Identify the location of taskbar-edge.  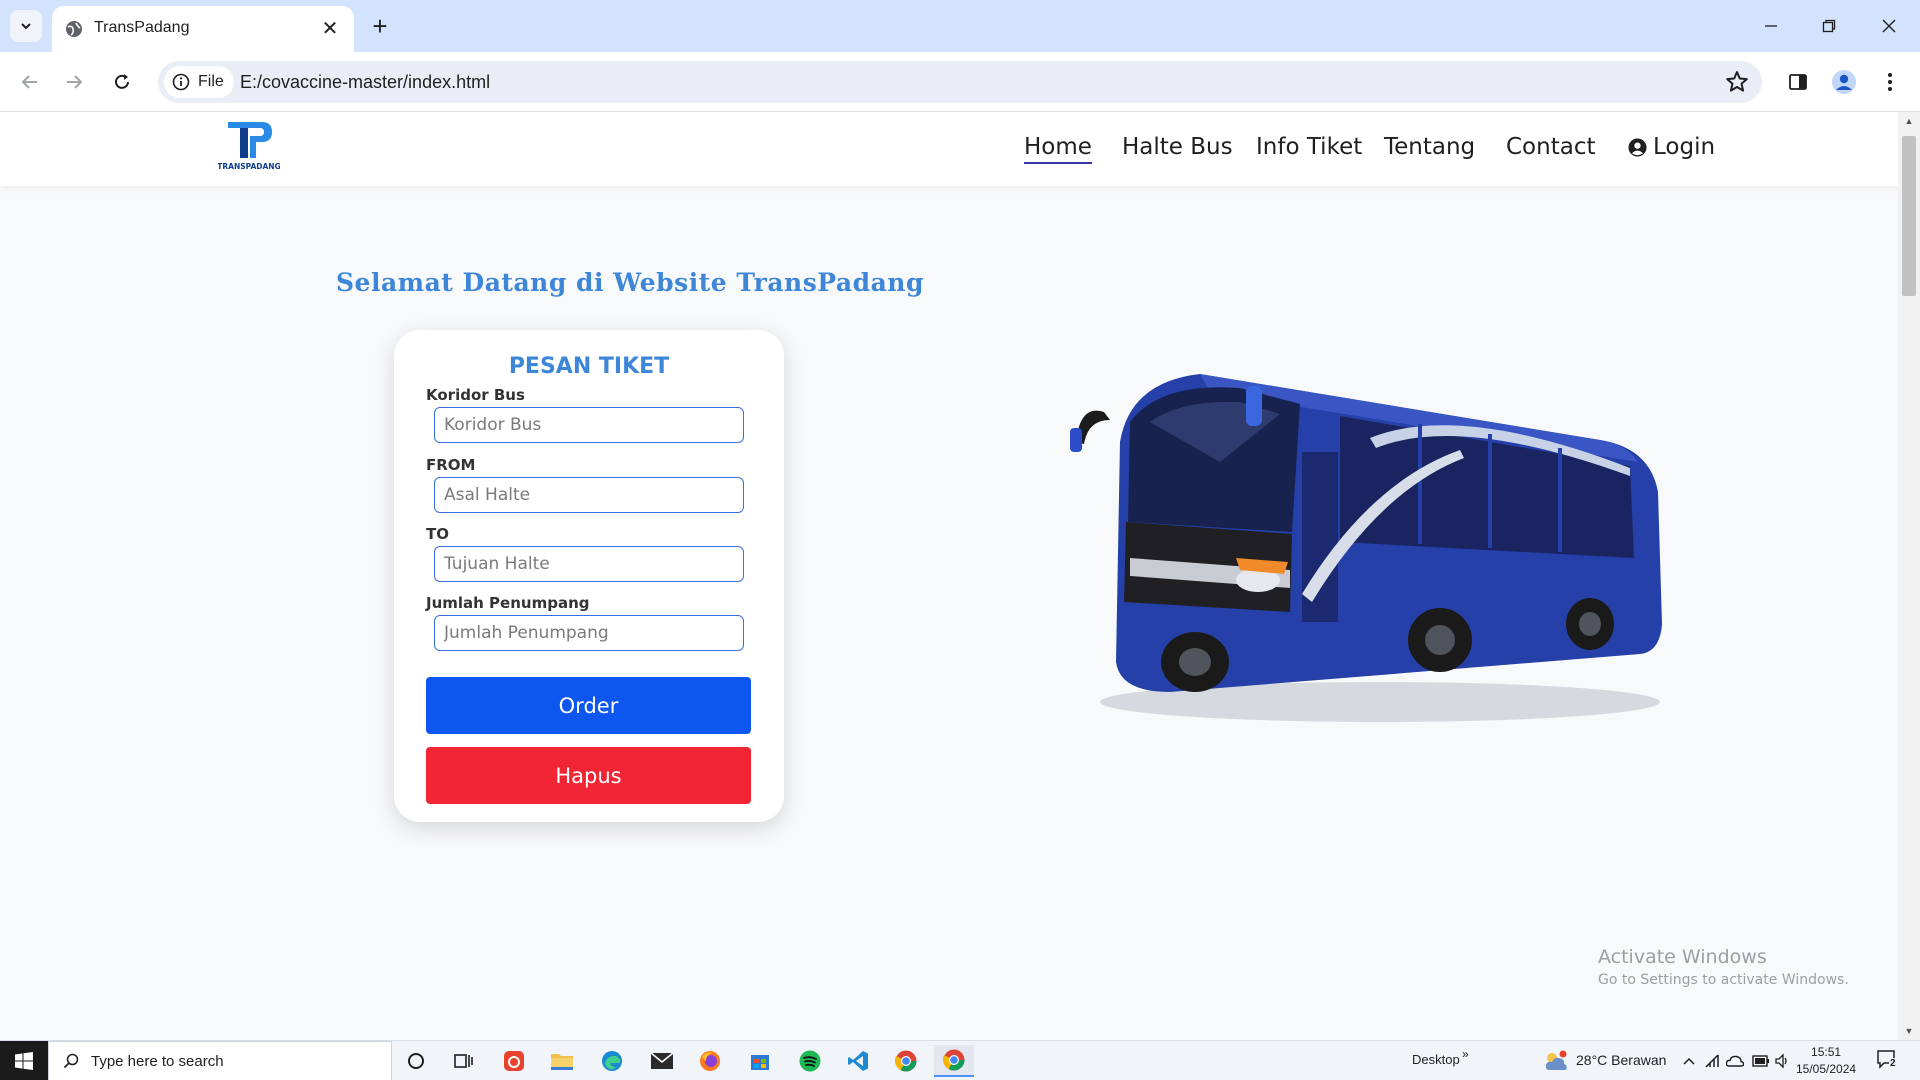
(612, 1061).